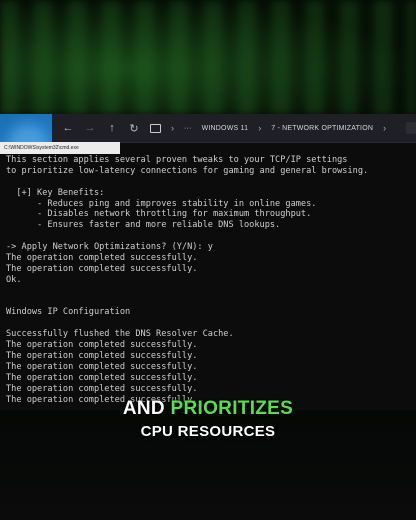 Image resolution: width=416 pixels, height=520 pixels. I want to click on breadcrumb-windows-11: WINDOWS 11, so click(225, 128).